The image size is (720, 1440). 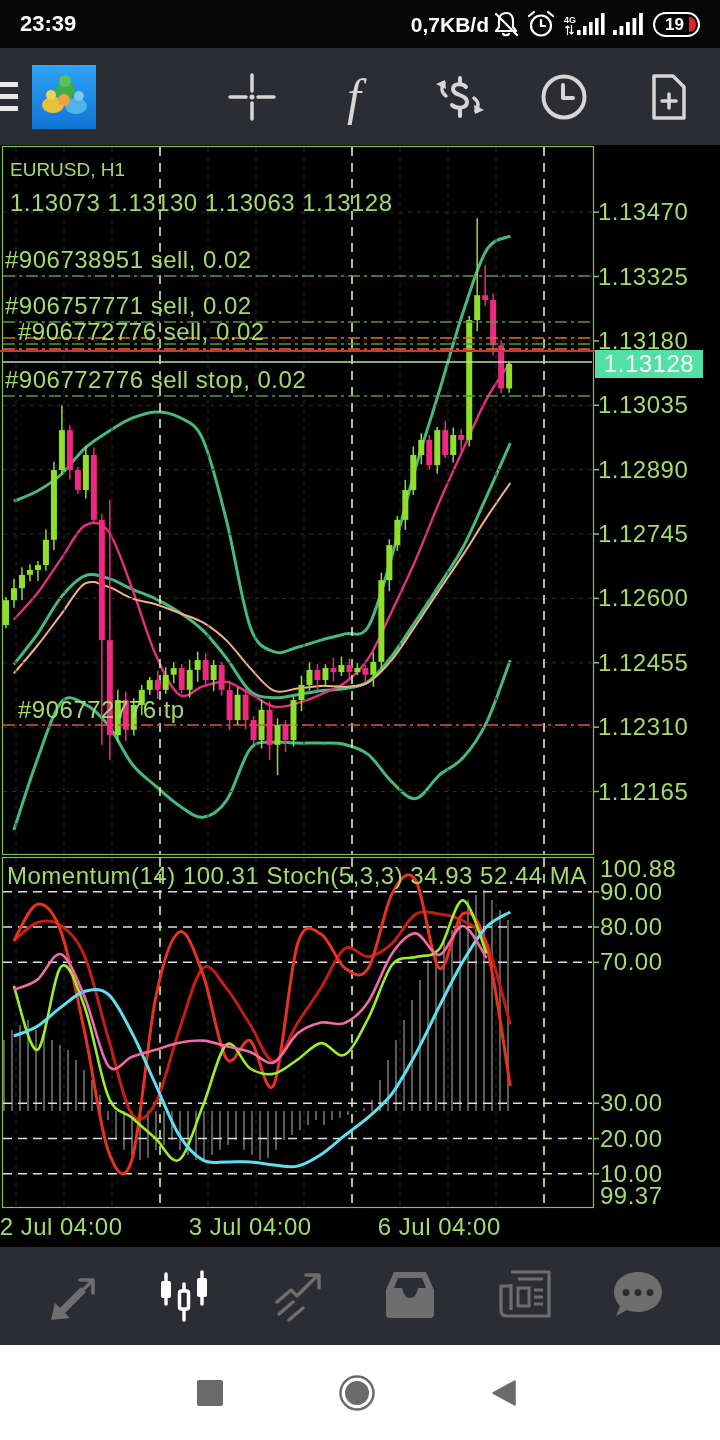 I want to click on order-label: #906738951 sell, 0.02, so click(x=128, y=260).